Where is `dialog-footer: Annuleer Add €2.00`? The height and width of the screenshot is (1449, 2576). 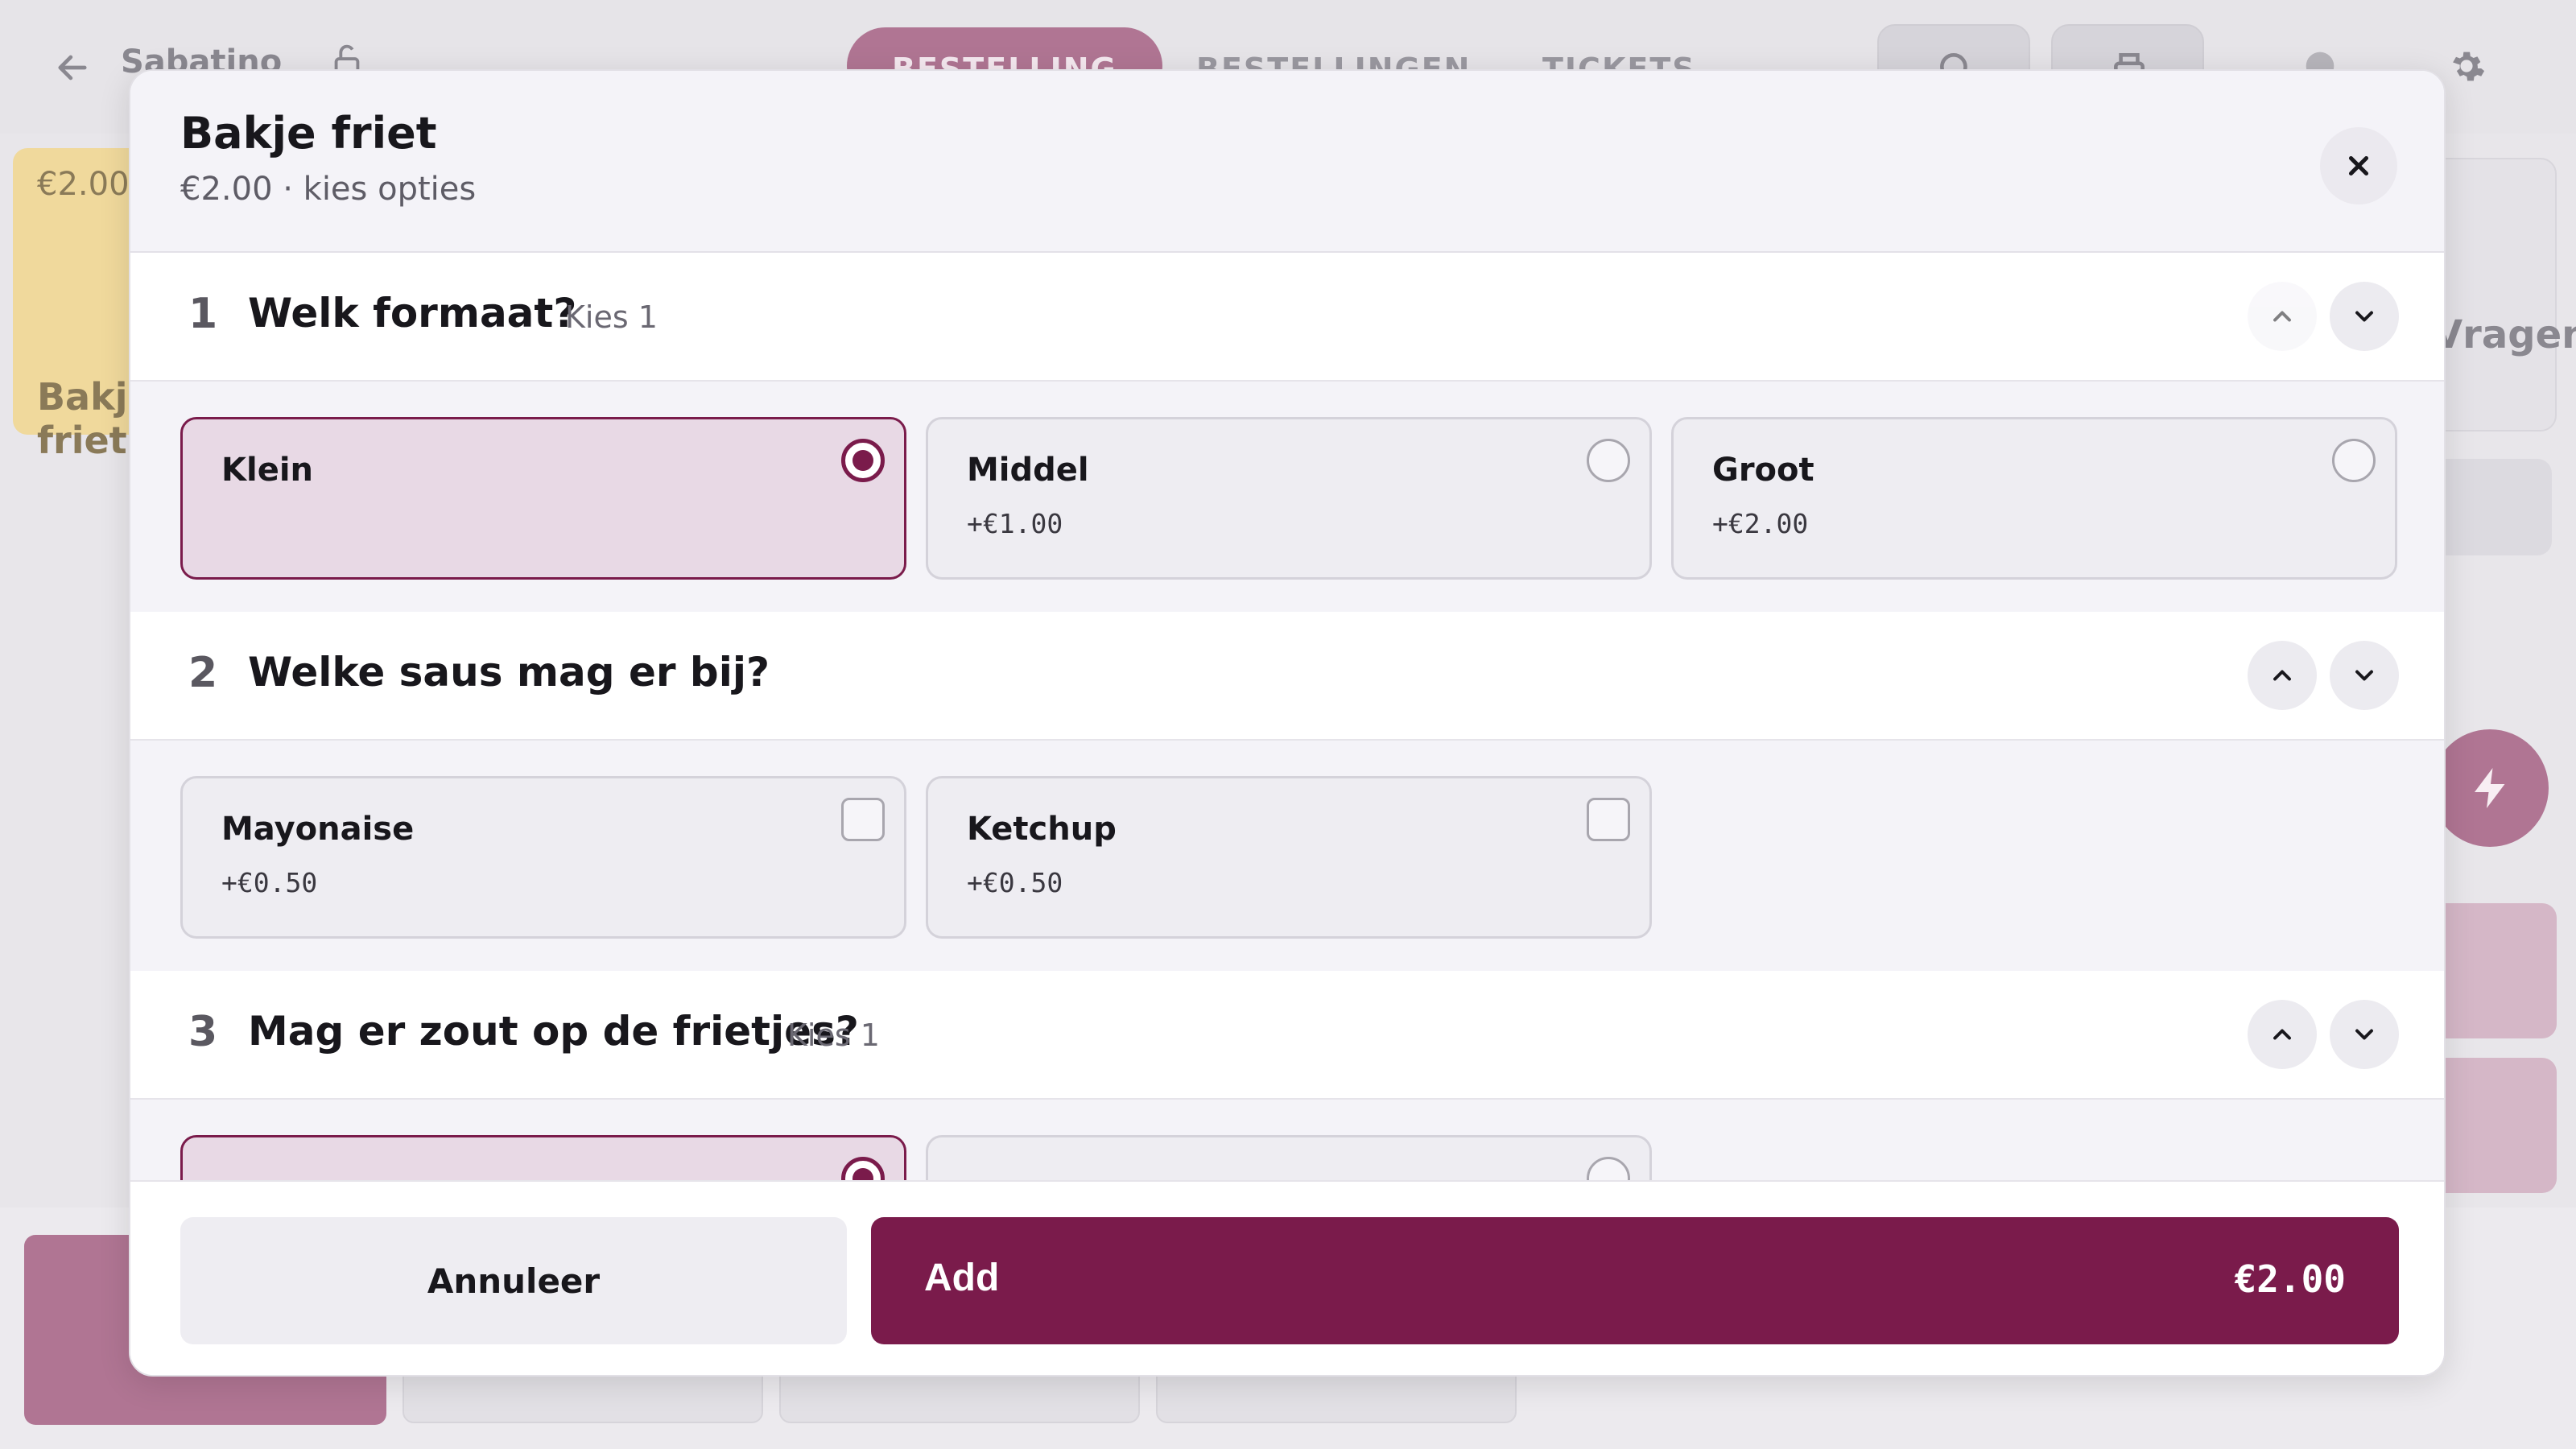
dialog-footer: Annuleer Add €2.00 is located at coordinates (1287, 1277).